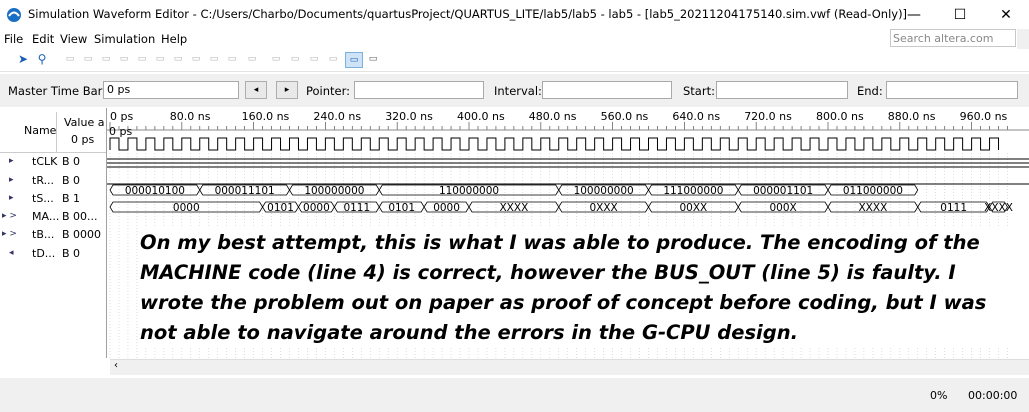 The image size is (1029, 412). What do you see at coordinates (333, 59) in the screenshot?
I see `reverse-order-icon: ▭` at bounding box center [333, 59].